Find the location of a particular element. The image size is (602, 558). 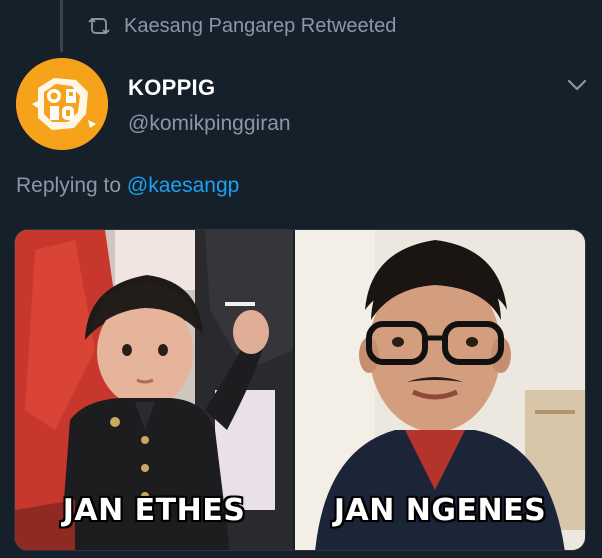

retweet-label: Kaesang Pangarep Retweeted is located at coordinates (260, 25).